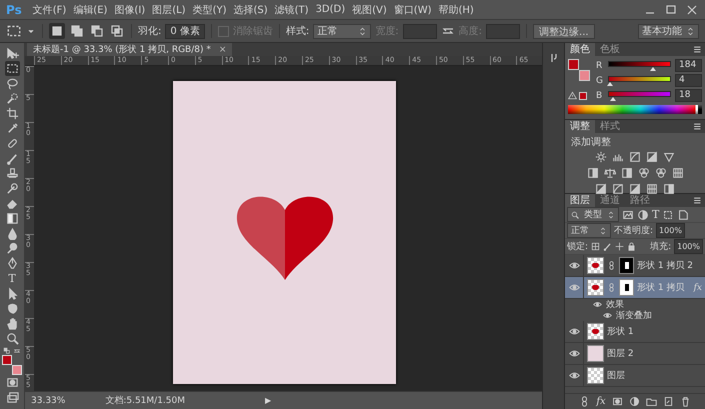 Image resolution: width=705 pixels, height=409 pixels. What do you see at coordinates (250, 9) in the screenshot?
I see `menu-item: 选择(S)` at bounding box center [250, 9].